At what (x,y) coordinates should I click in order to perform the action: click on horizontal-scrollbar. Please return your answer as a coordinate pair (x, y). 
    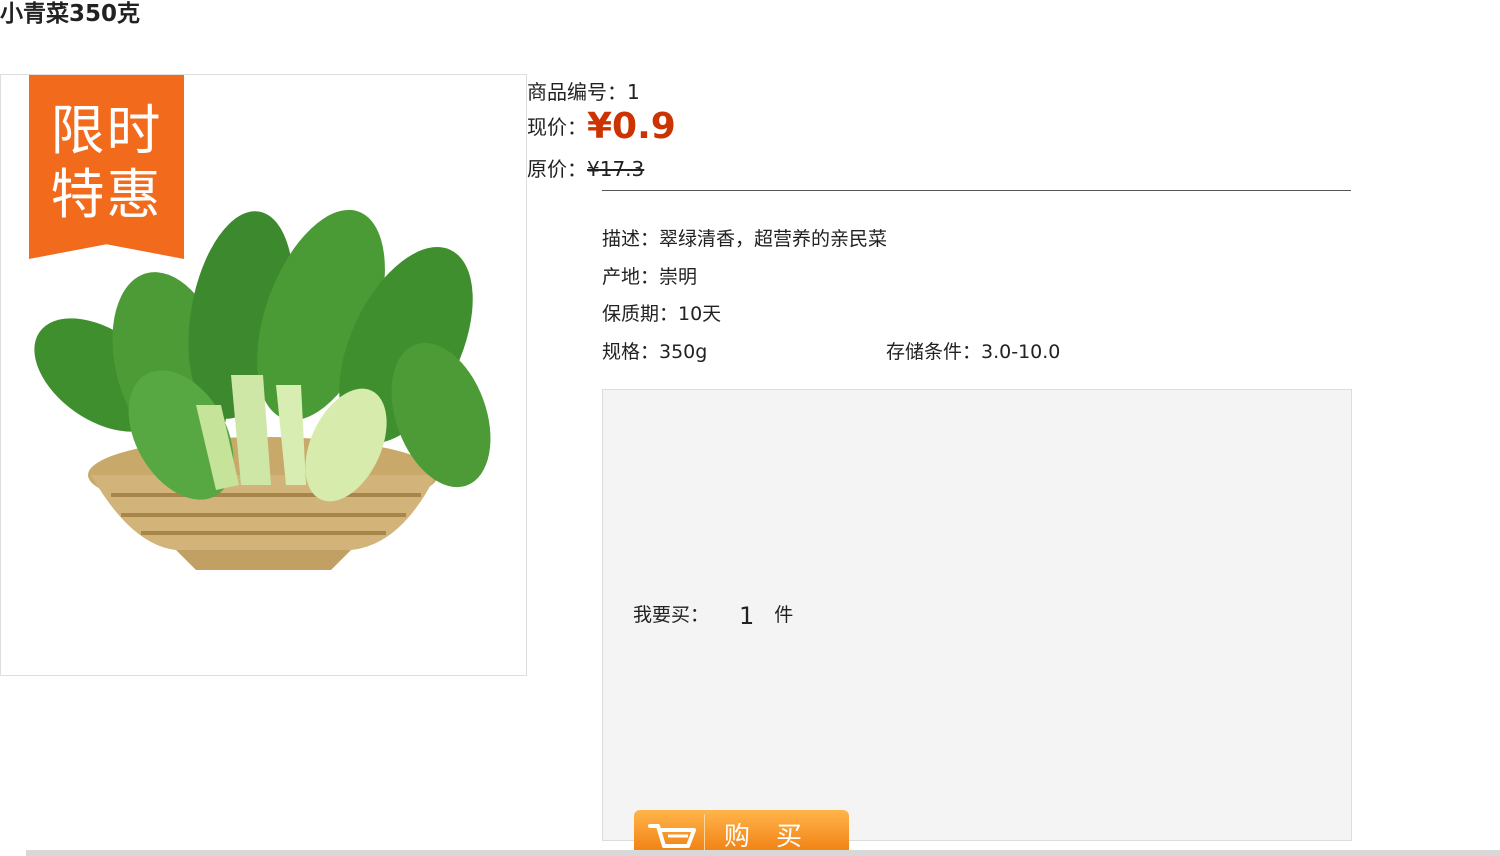
    Looking at the image, I should click on (763, 853).